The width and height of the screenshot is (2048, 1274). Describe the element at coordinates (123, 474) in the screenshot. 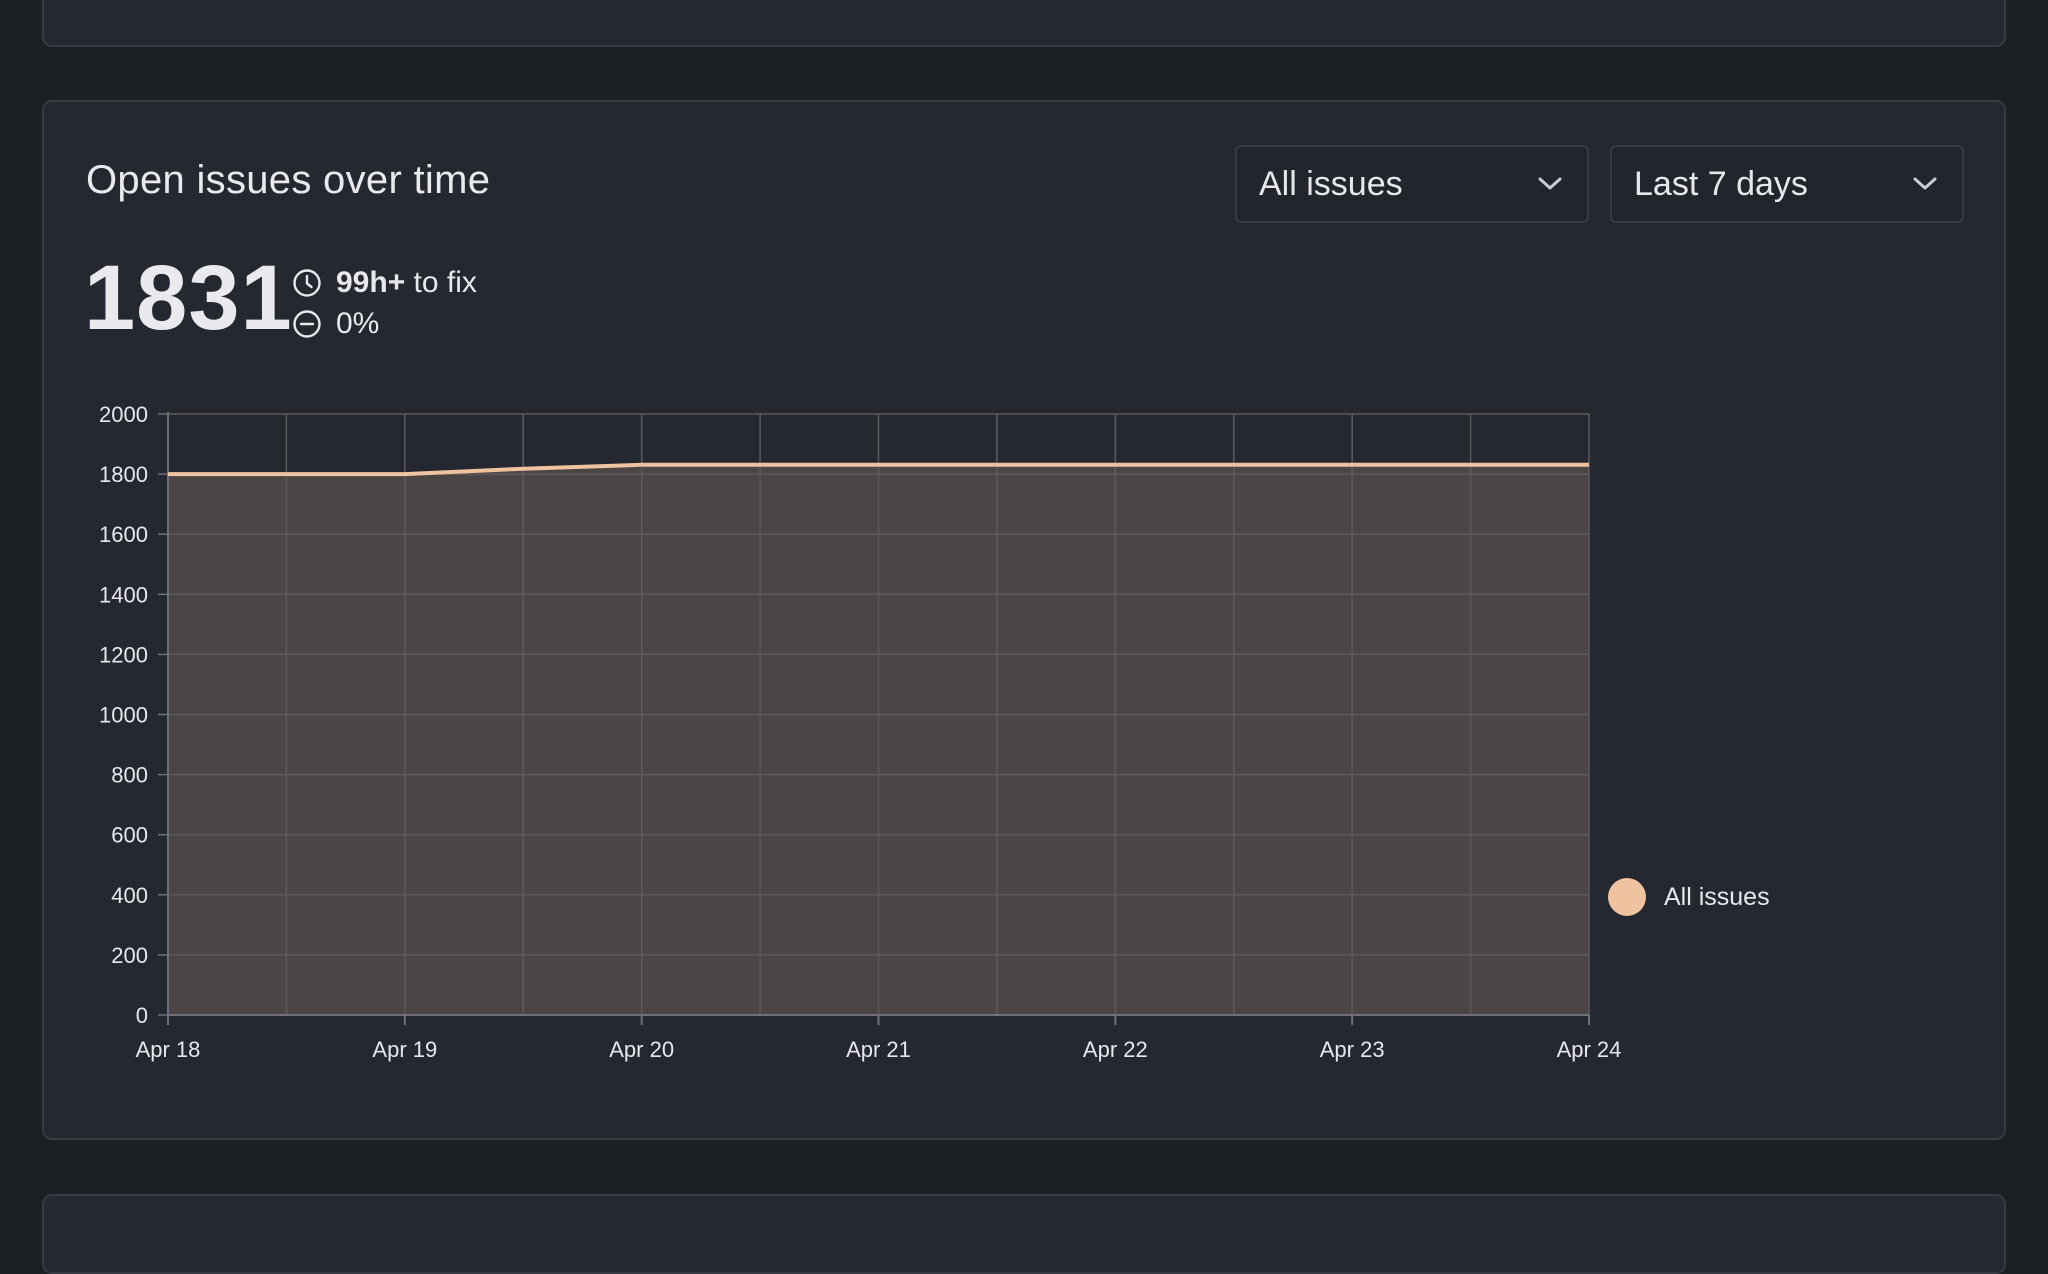

I see `y-tick-label: 1800` at that location.